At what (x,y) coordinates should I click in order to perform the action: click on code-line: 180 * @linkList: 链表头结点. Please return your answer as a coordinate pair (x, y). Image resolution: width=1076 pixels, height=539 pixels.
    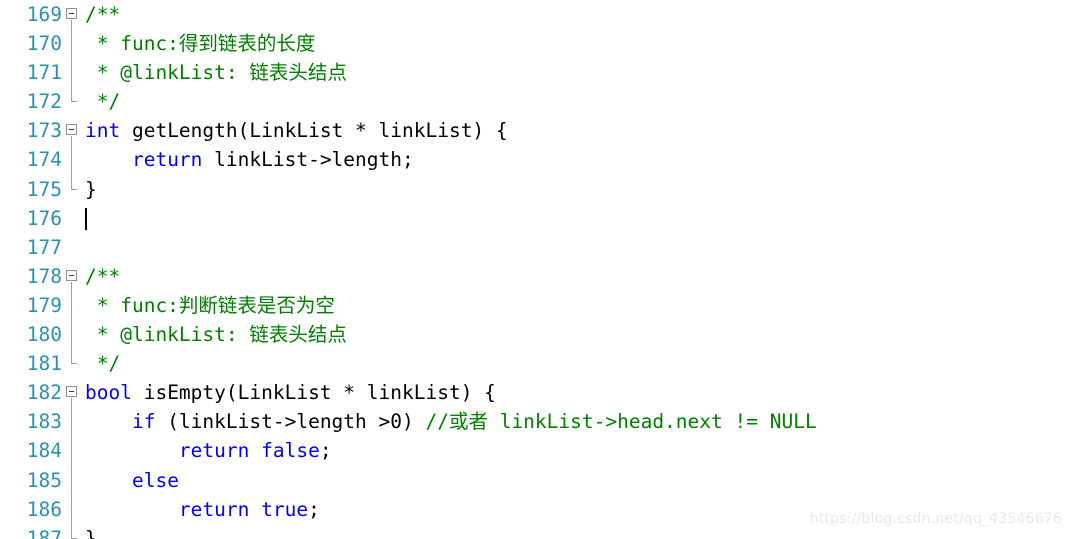
    Looking at the image, I should click on (538, 335).